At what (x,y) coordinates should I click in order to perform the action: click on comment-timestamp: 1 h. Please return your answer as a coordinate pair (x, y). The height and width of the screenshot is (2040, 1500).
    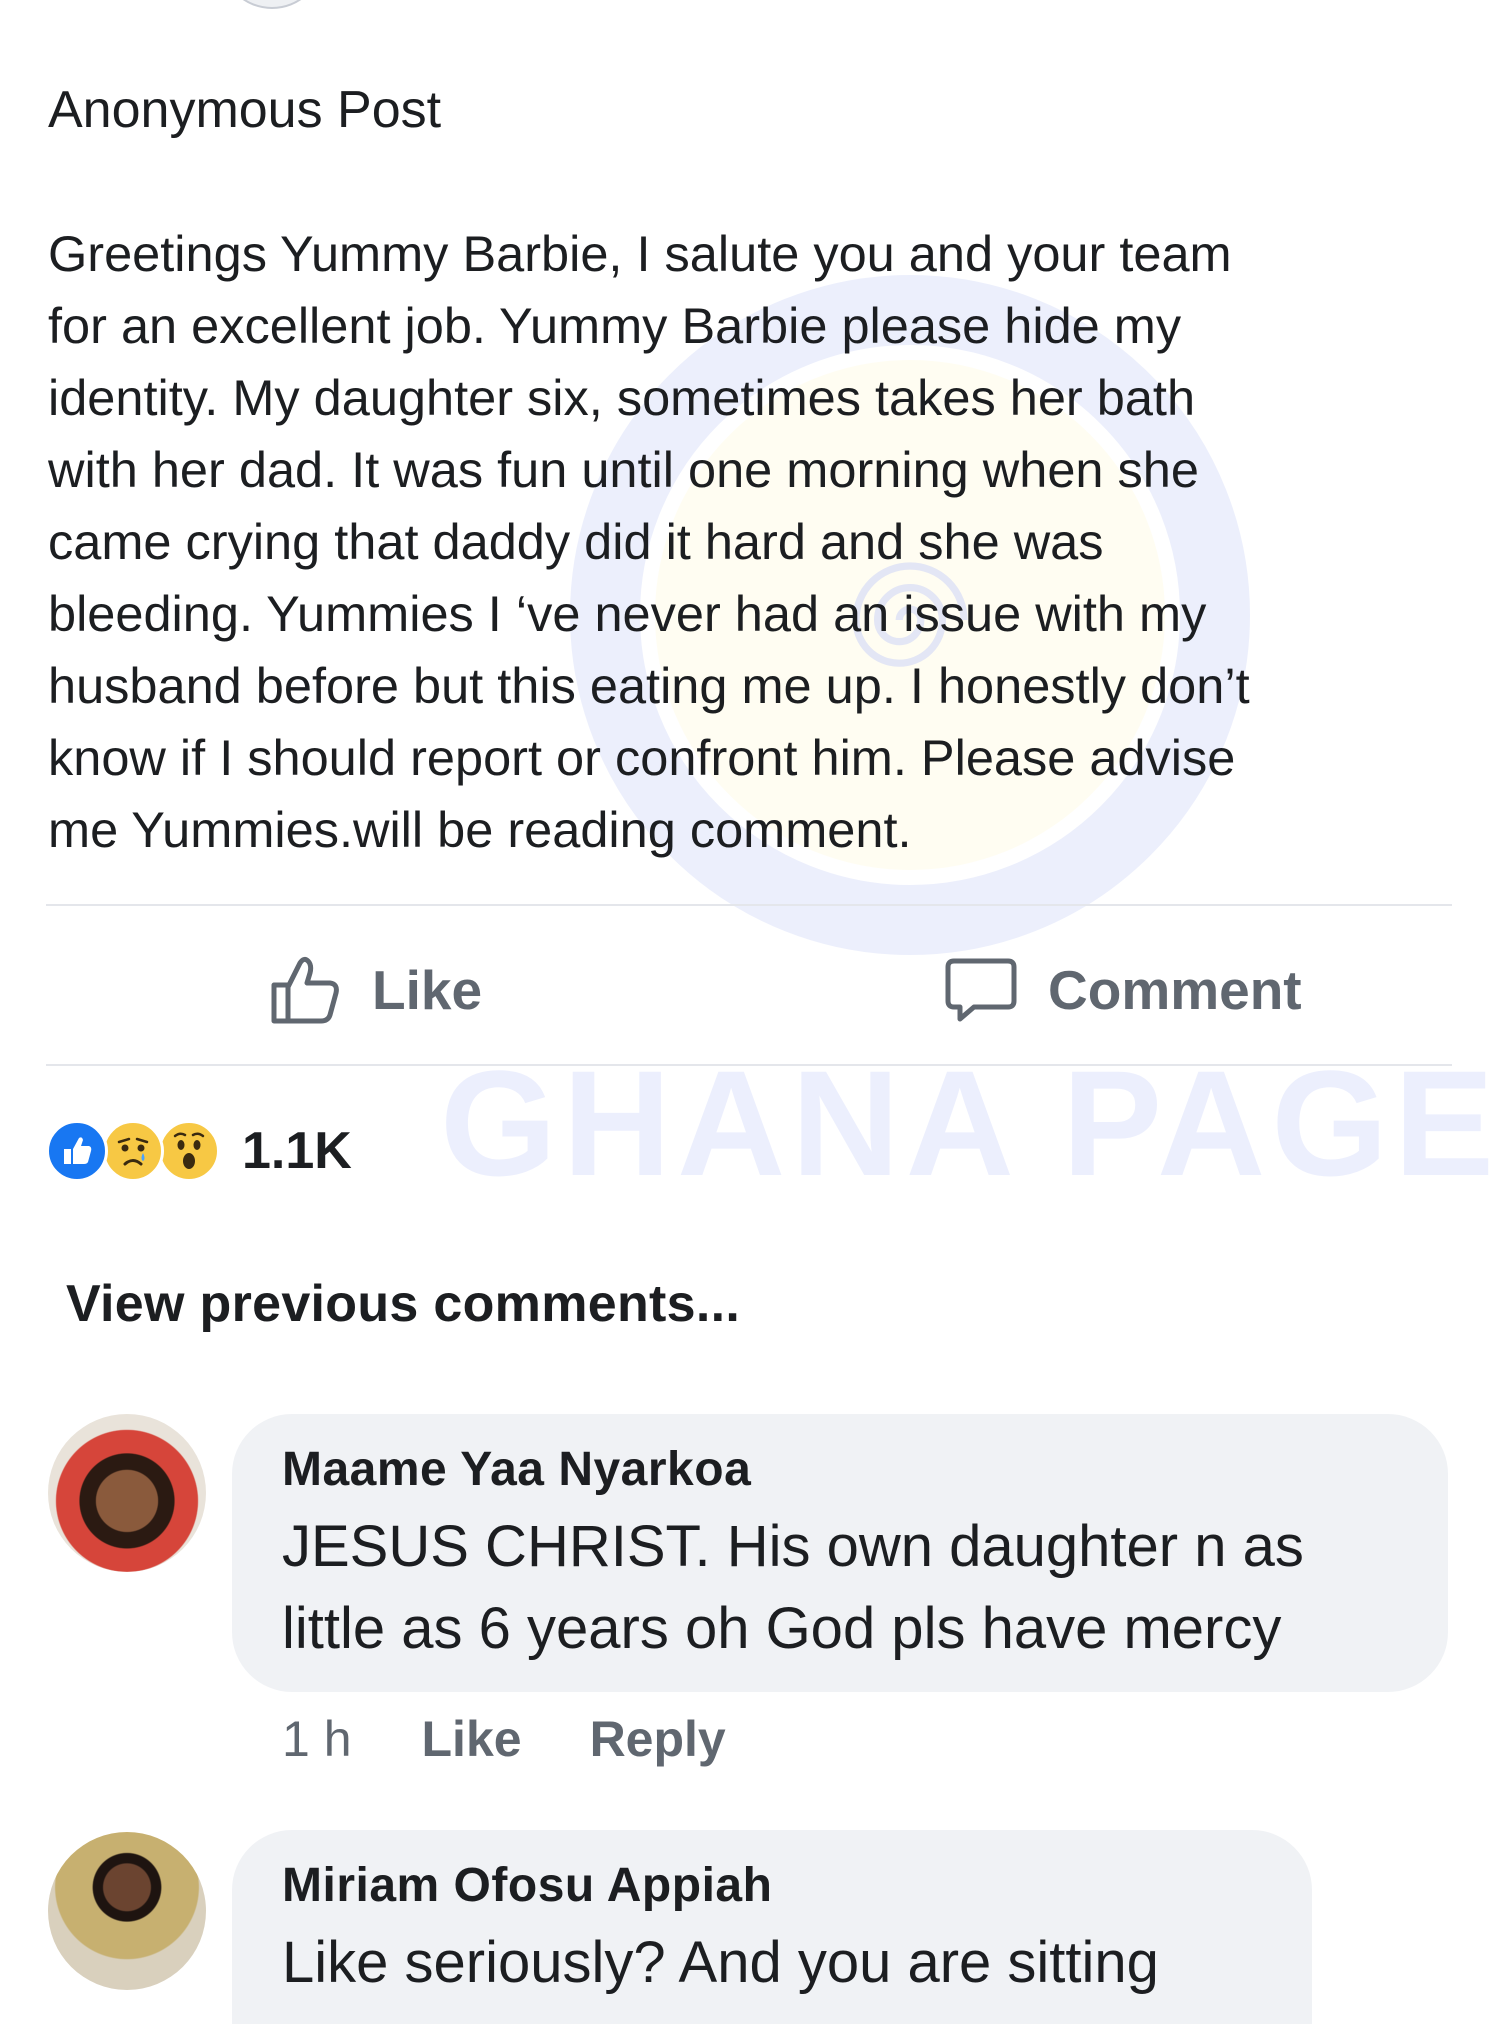
    Looking at the image, I should click on (317, 1739).